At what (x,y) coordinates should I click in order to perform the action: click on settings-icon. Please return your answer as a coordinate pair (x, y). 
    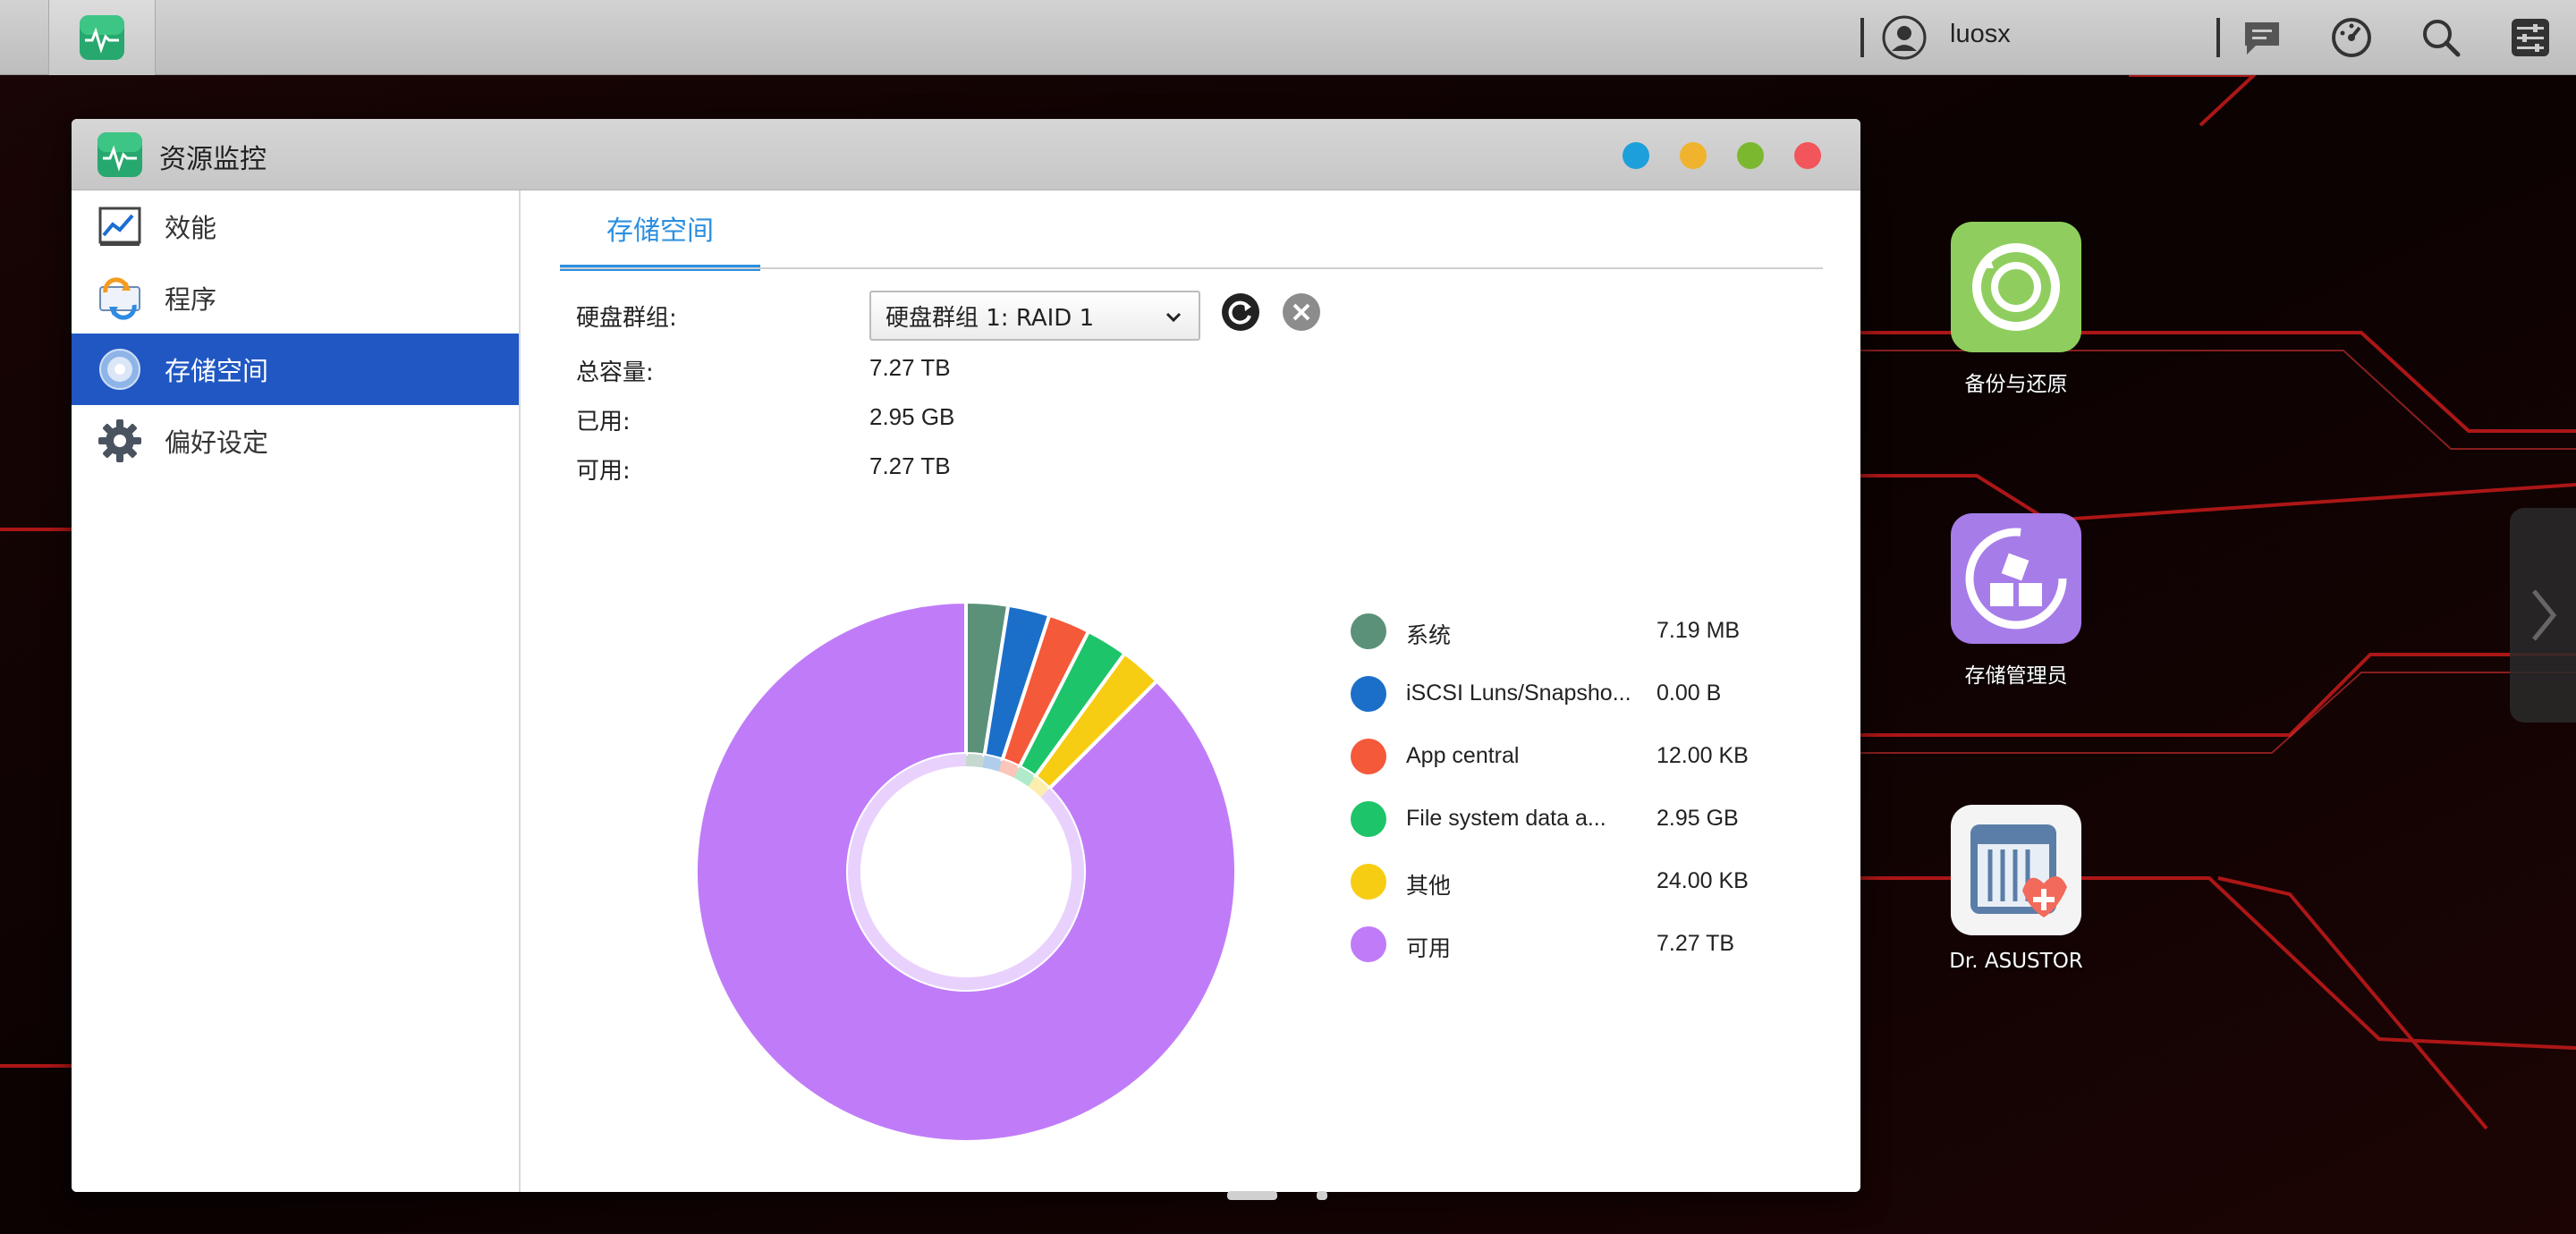
    Looking at the image, I should click on (2530, 37).